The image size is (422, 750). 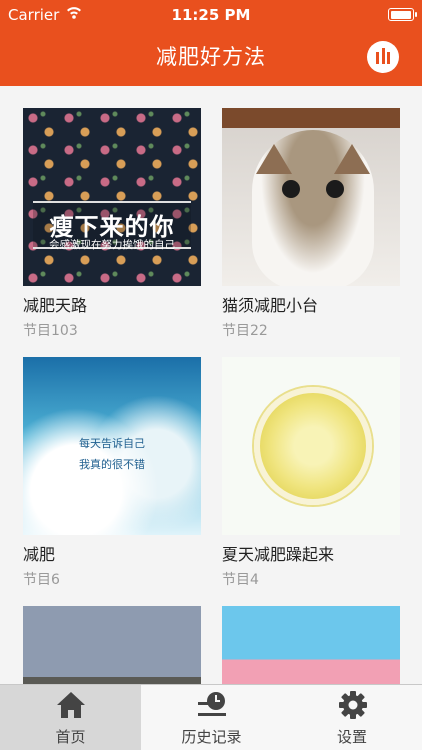 I want to click on tab-bar: 首页 历史记录 设置, so click(x=211, y=717).